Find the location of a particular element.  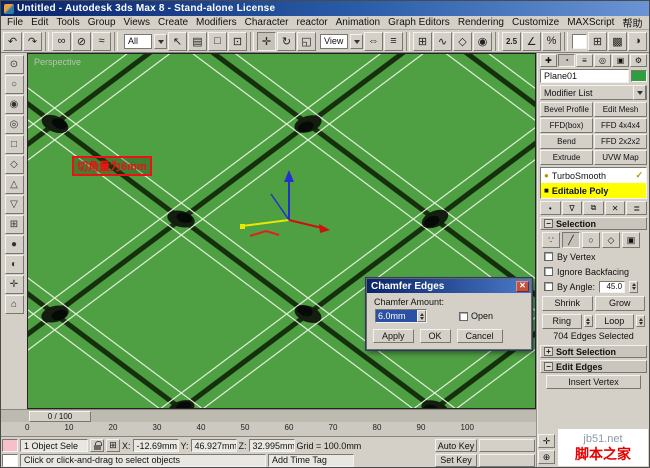

stack-item-turbosmooth: ● TurboSmooth ✓ is located at coordinates (593, 175).